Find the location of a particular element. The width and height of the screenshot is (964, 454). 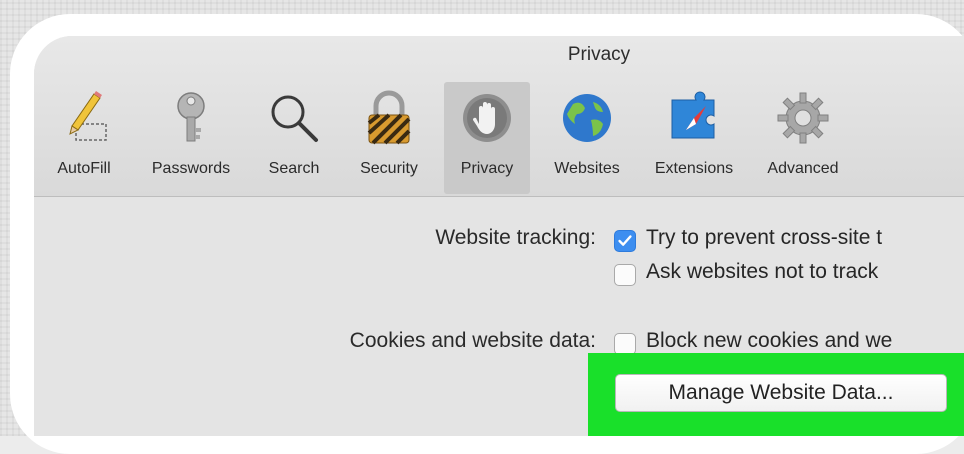

tab-websites: Websites is located at coordinates (587, 138).